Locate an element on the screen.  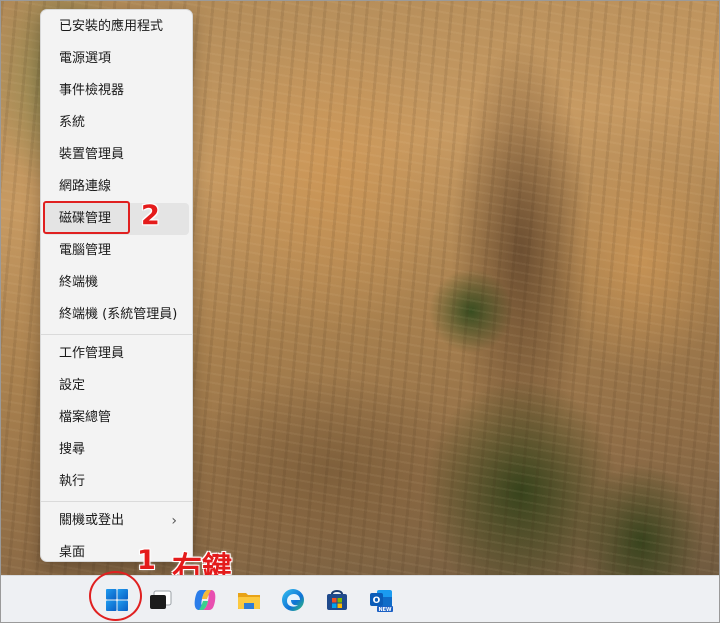
menu-item-terminal: 終端機 is located at coordinates (116, 283).